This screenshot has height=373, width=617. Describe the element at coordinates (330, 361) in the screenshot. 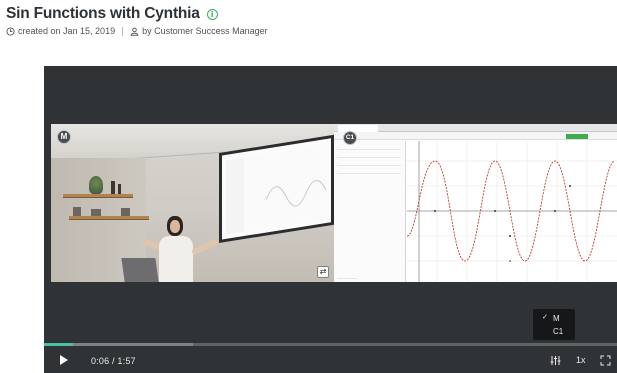

I see `player-controls: 0:06 / 1:57 1x` at that location.